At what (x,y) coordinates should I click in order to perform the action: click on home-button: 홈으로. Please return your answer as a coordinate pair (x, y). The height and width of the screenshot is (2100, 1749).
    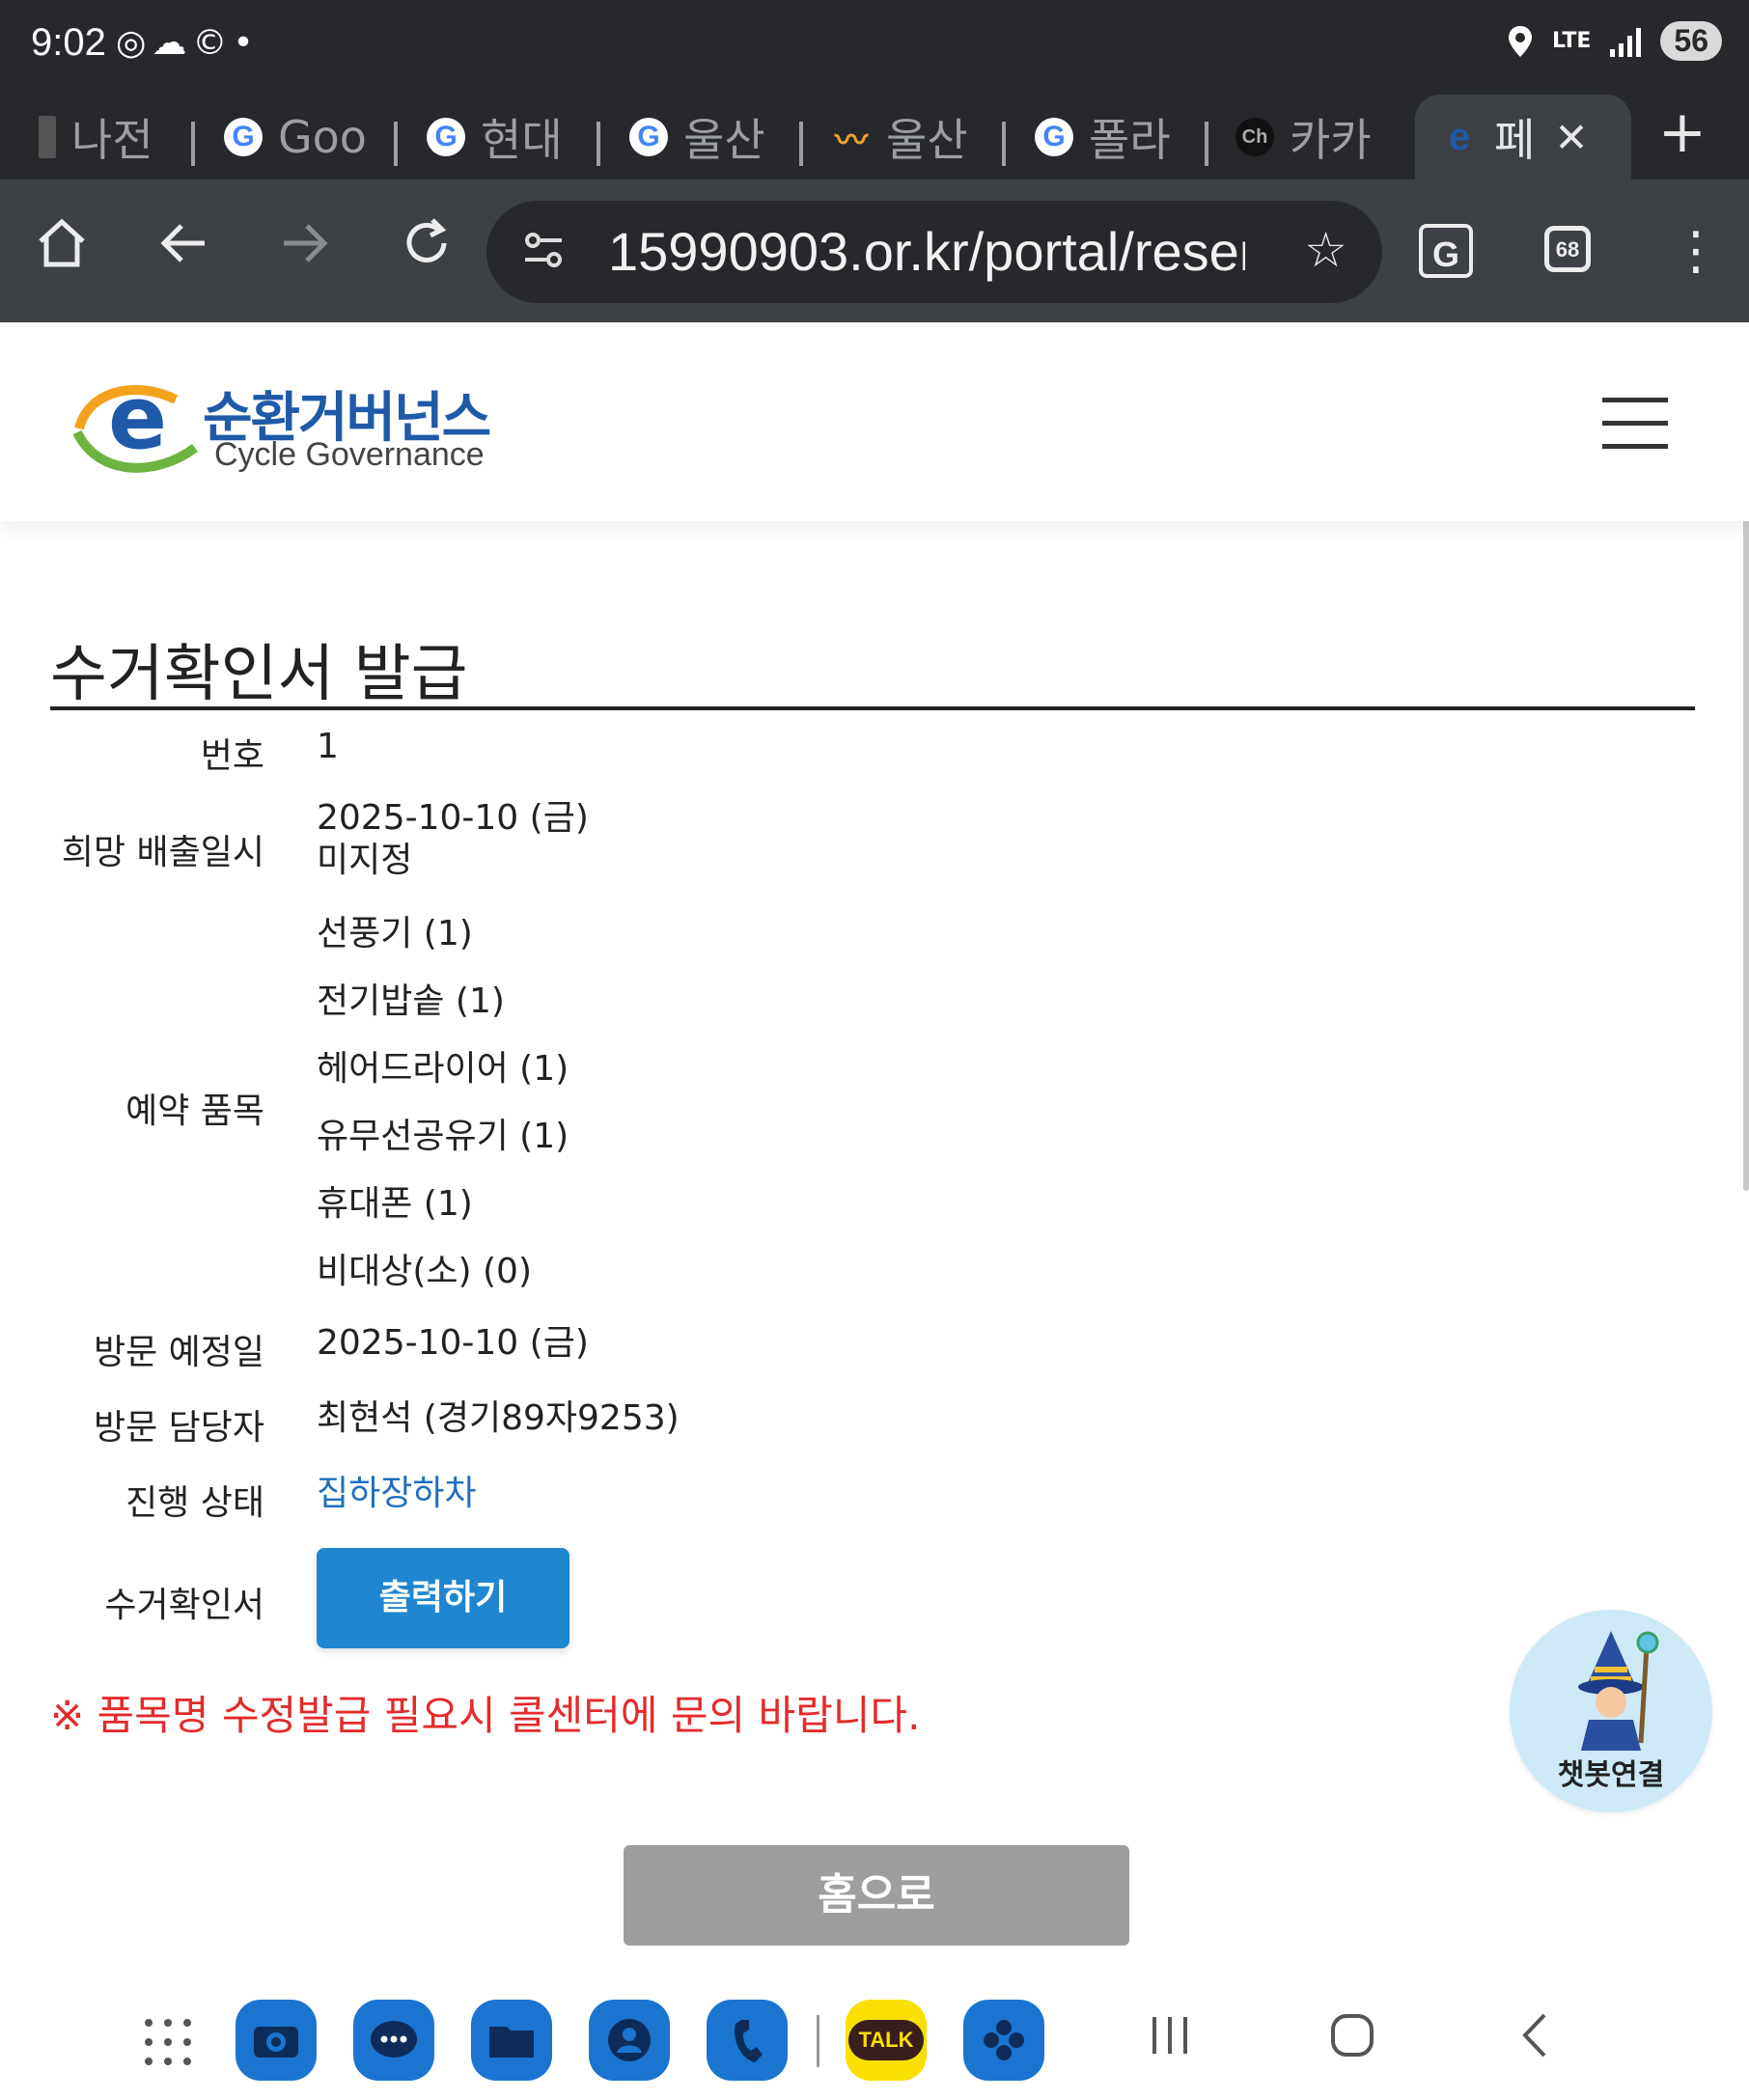
    Looking at the image, I should click on (876, 1895).